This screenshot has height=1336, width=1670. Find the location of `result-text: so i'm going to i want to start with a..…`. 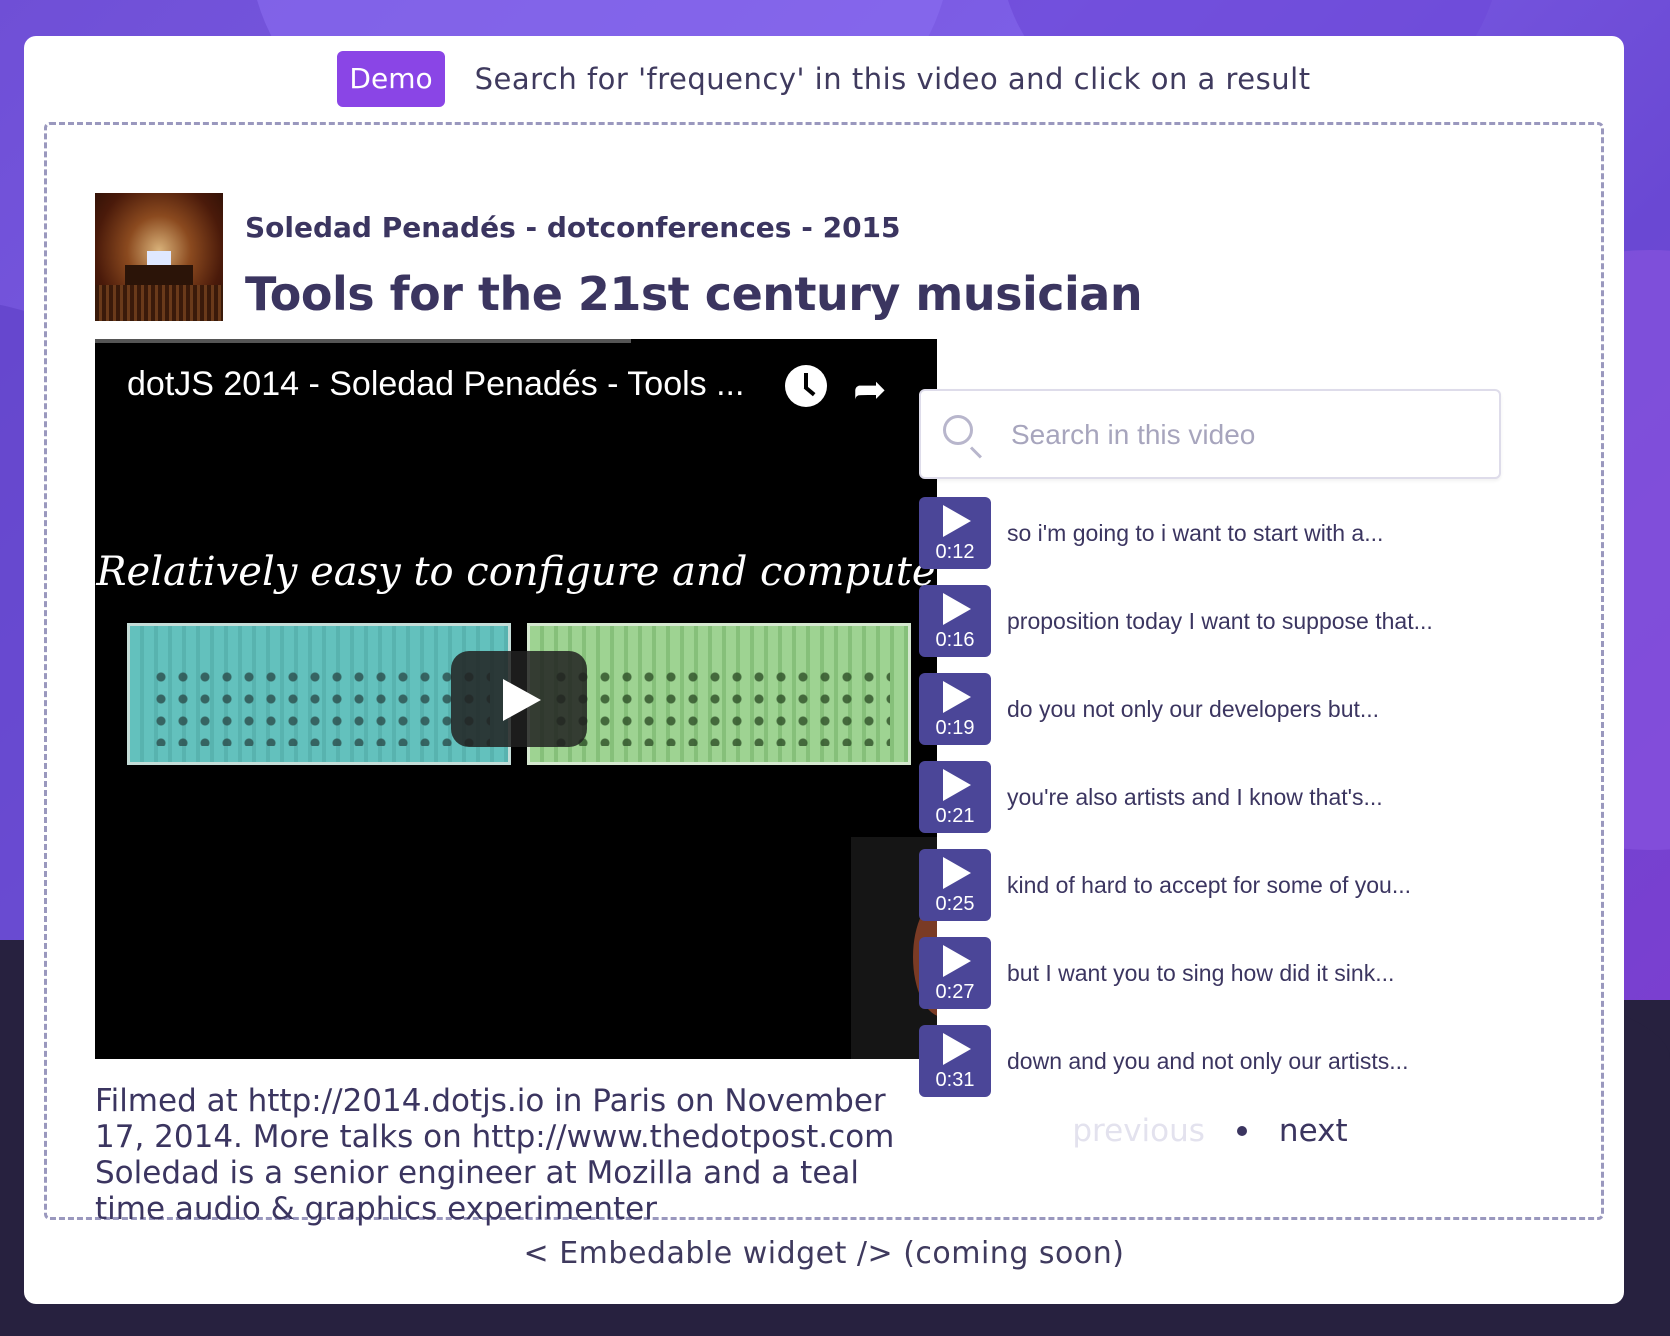

result-text: so i'm going to i want to start with a..… is located at coordinates (1195, 533).